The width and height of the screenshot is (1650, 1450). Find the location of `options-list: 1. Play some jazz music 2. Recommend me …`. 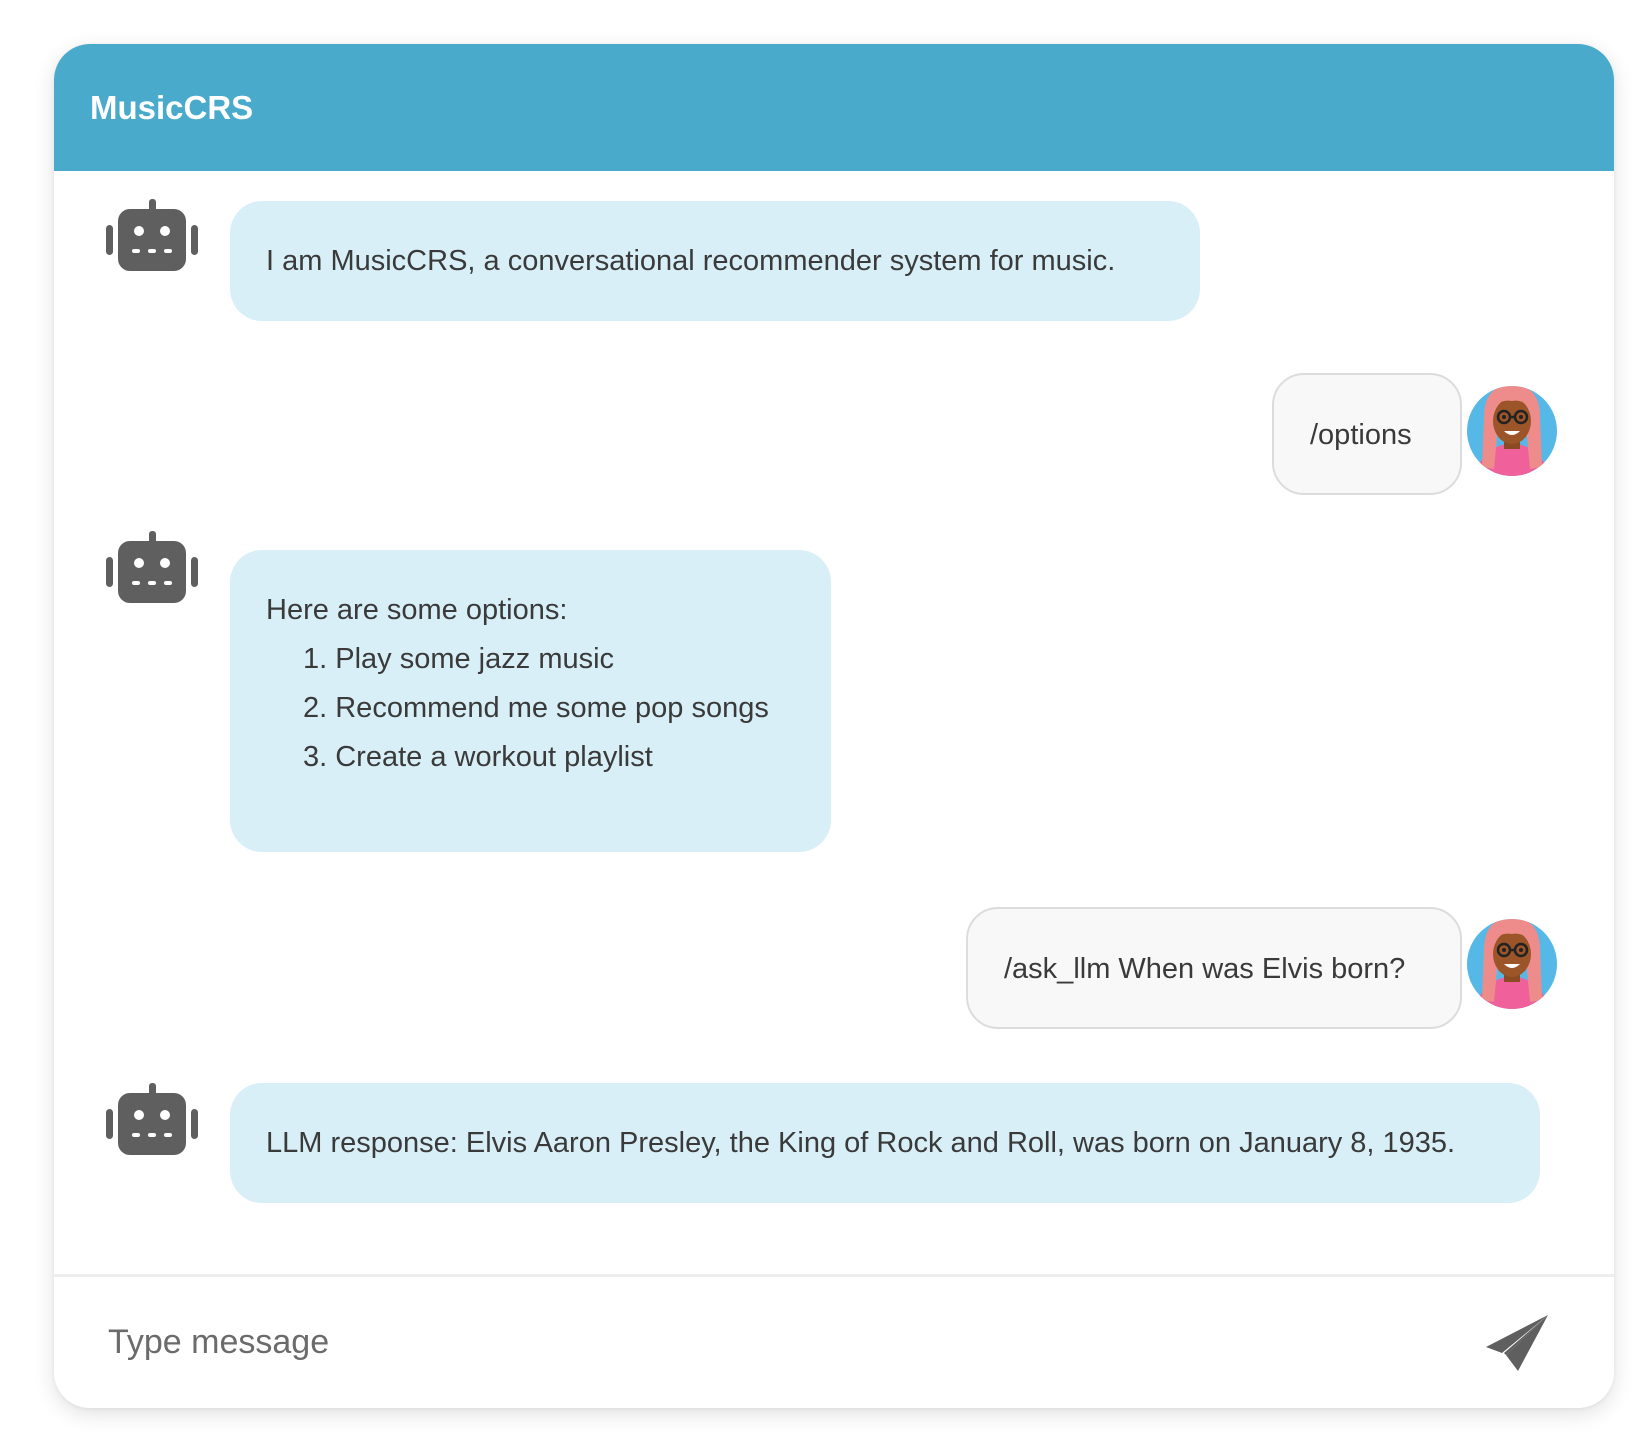

options-list: 1. Play some jazz music 2. Recommend me … is located at coordinates (530, 708).